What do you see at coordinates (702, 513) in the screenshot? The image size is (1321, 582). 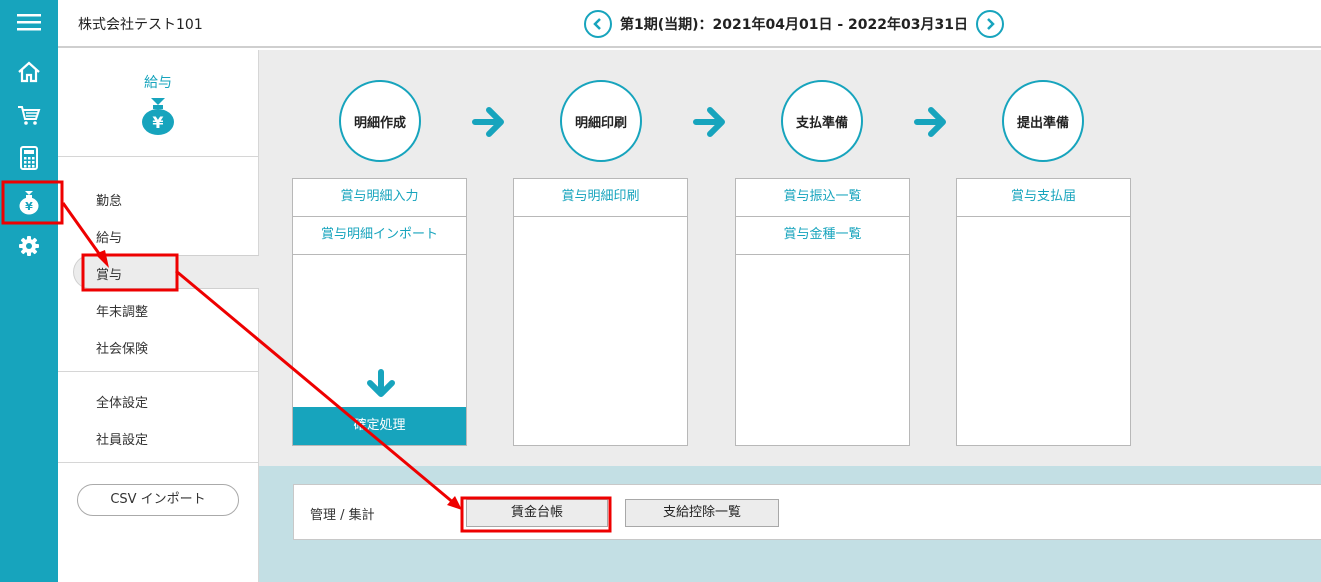 I see `payment-deduction-list-button: 支給控除一覧` at bounding box center [702, 513].